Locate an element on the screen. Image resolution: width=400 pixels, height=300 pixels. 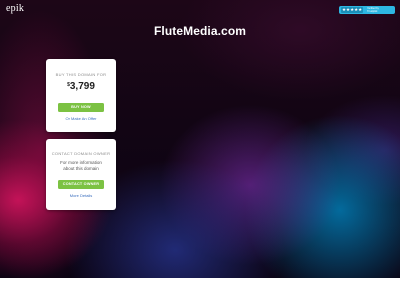
contact-card-label: CONTACT DOMAIN OWNER is located at coordinates (81, 153).